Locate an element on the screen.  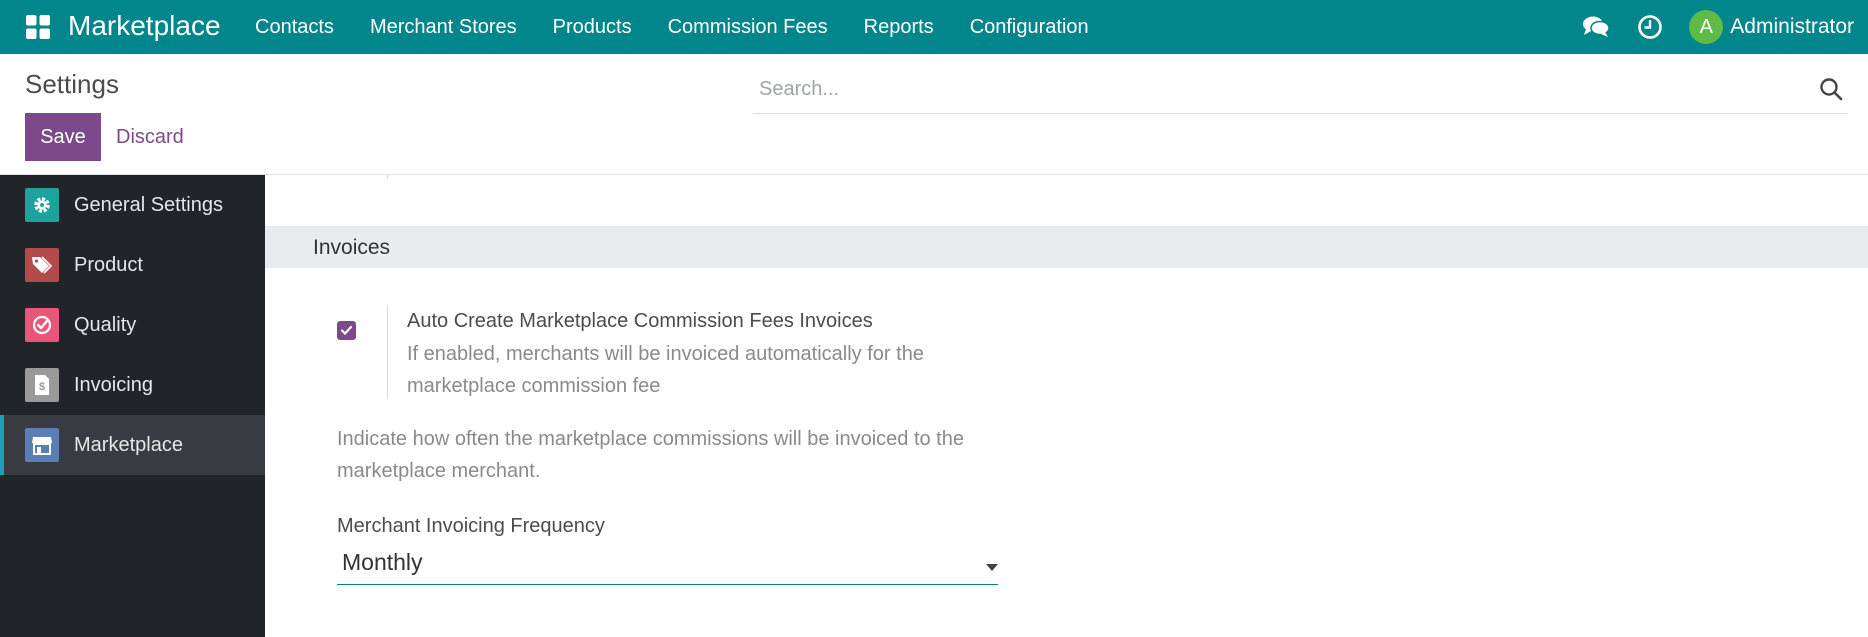
frequency-value: Monthly is located at coordinates (382, 562).